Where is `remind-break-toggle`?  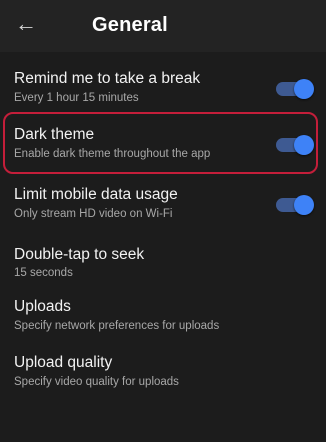 remind-break-toggle is located at coordinates (295, 89).